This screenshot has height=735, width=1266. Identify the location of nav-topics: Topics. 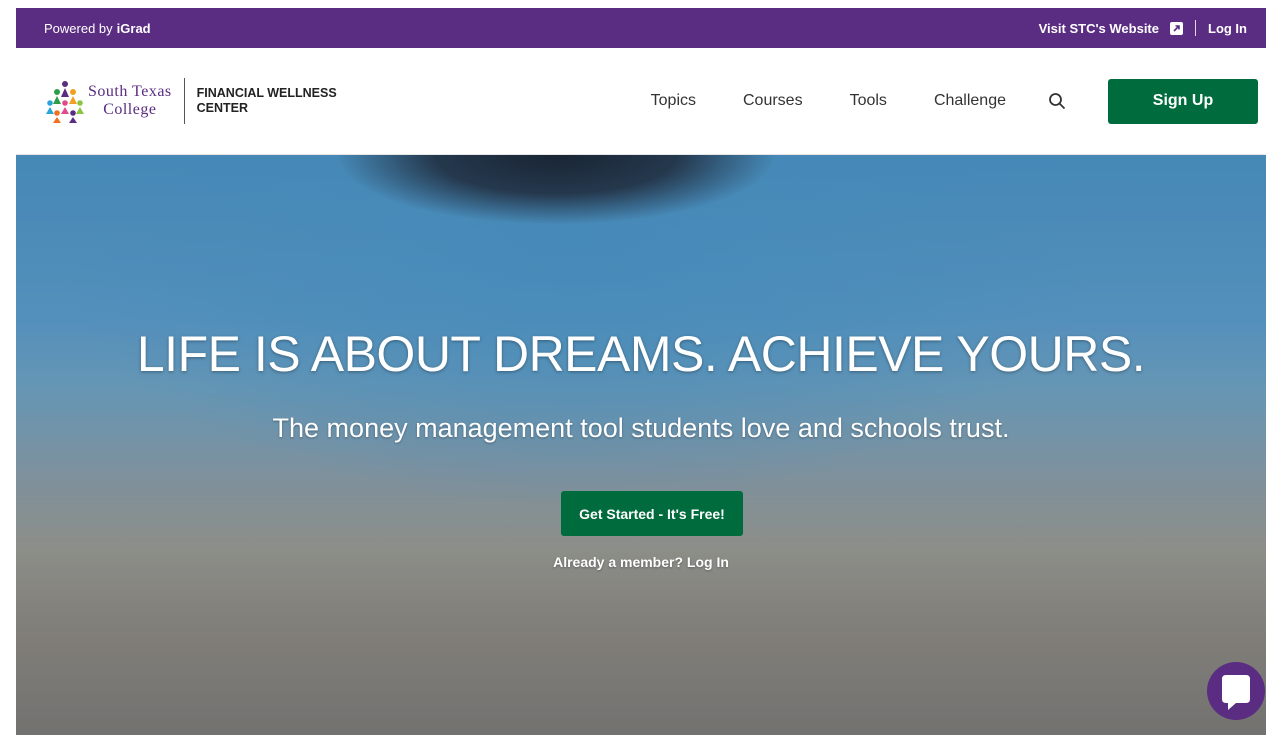
(673, 101).